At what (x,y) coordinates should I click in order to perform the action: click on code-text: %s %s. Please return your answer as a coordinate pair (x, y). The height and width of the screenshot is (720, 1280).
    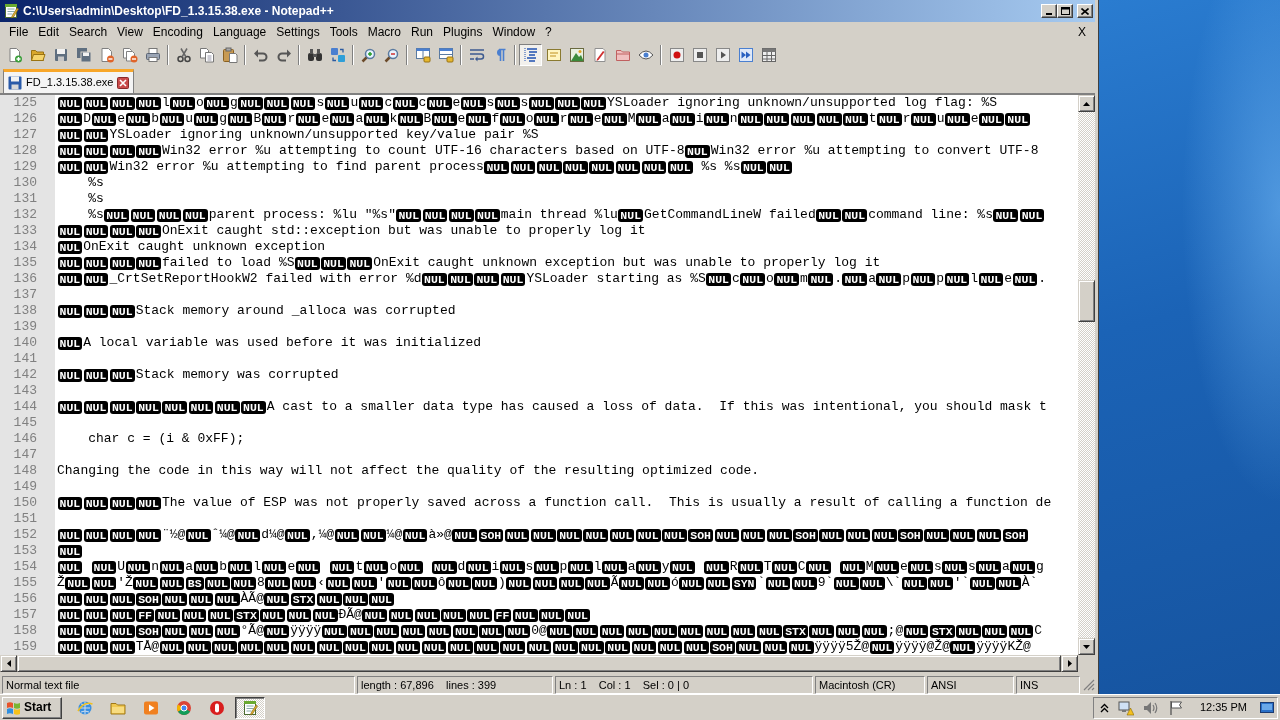
    Looking at the image, I should click on (721, 166).